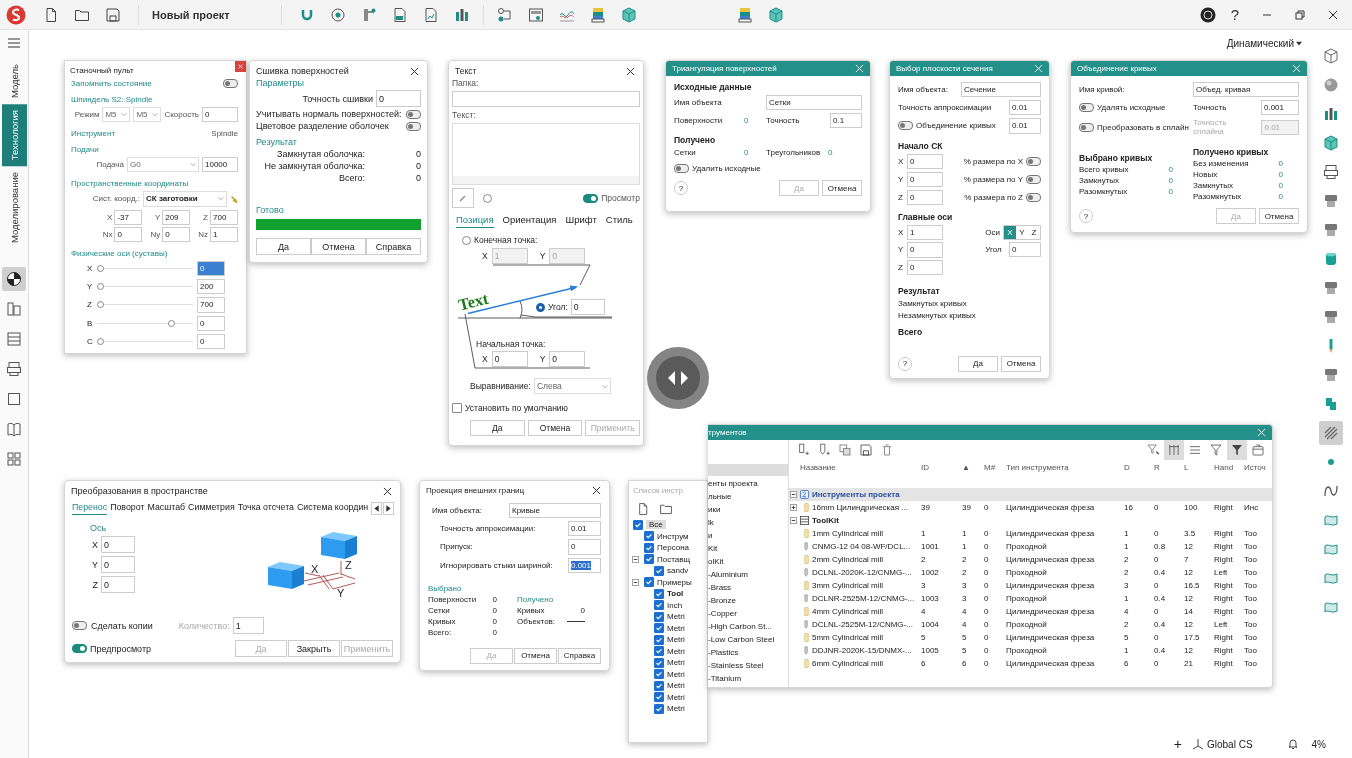 The image size is (1352, 758). What do you see at coordinates (656, 525) in the screenshot?
I see `tree-item: Все` at bounding box center [656, 525].